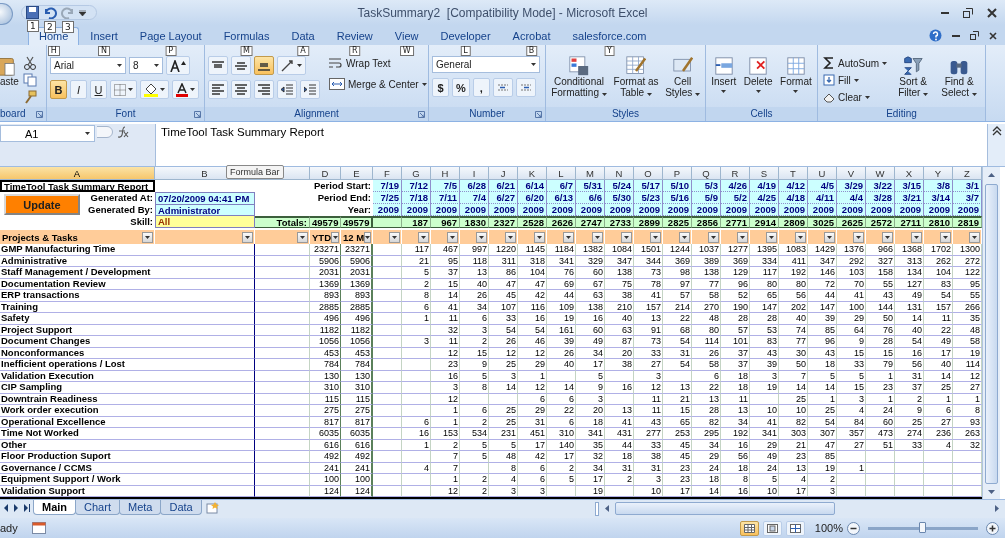 The height and width of the screenshot is (538, 1005). Describe the element at coordinates (532, 198) in the screenshot. I see `table-cell: 6/20` at that location.